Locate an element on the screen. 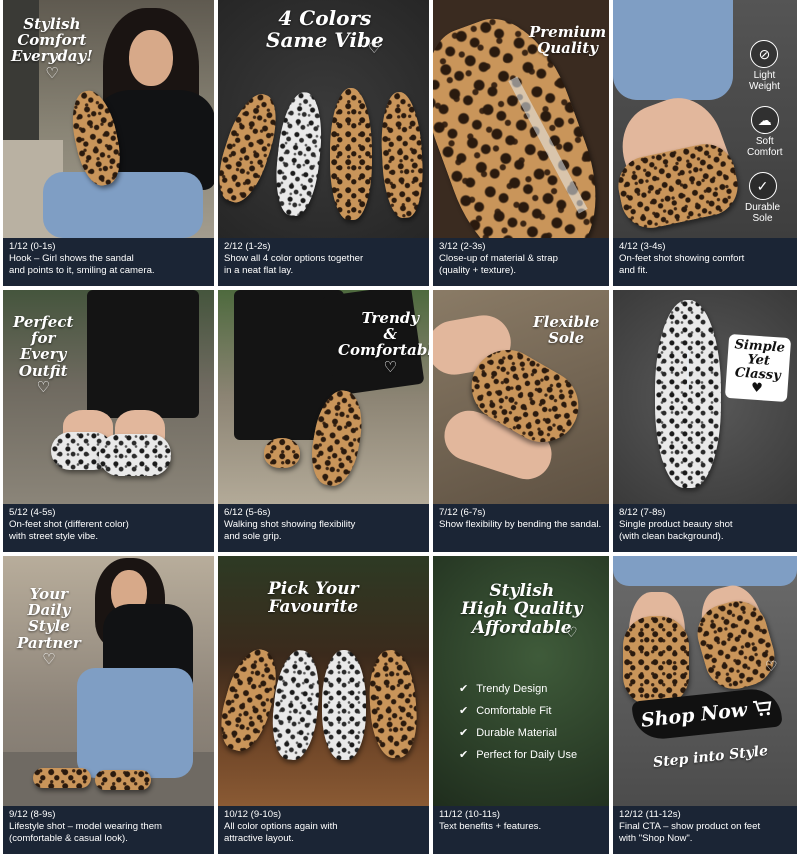 Image resolution: width=800 pixels, height=856 pixels. panel-8-photo: Simple Yet Classy ♥ is located at coordinates (705, 397).